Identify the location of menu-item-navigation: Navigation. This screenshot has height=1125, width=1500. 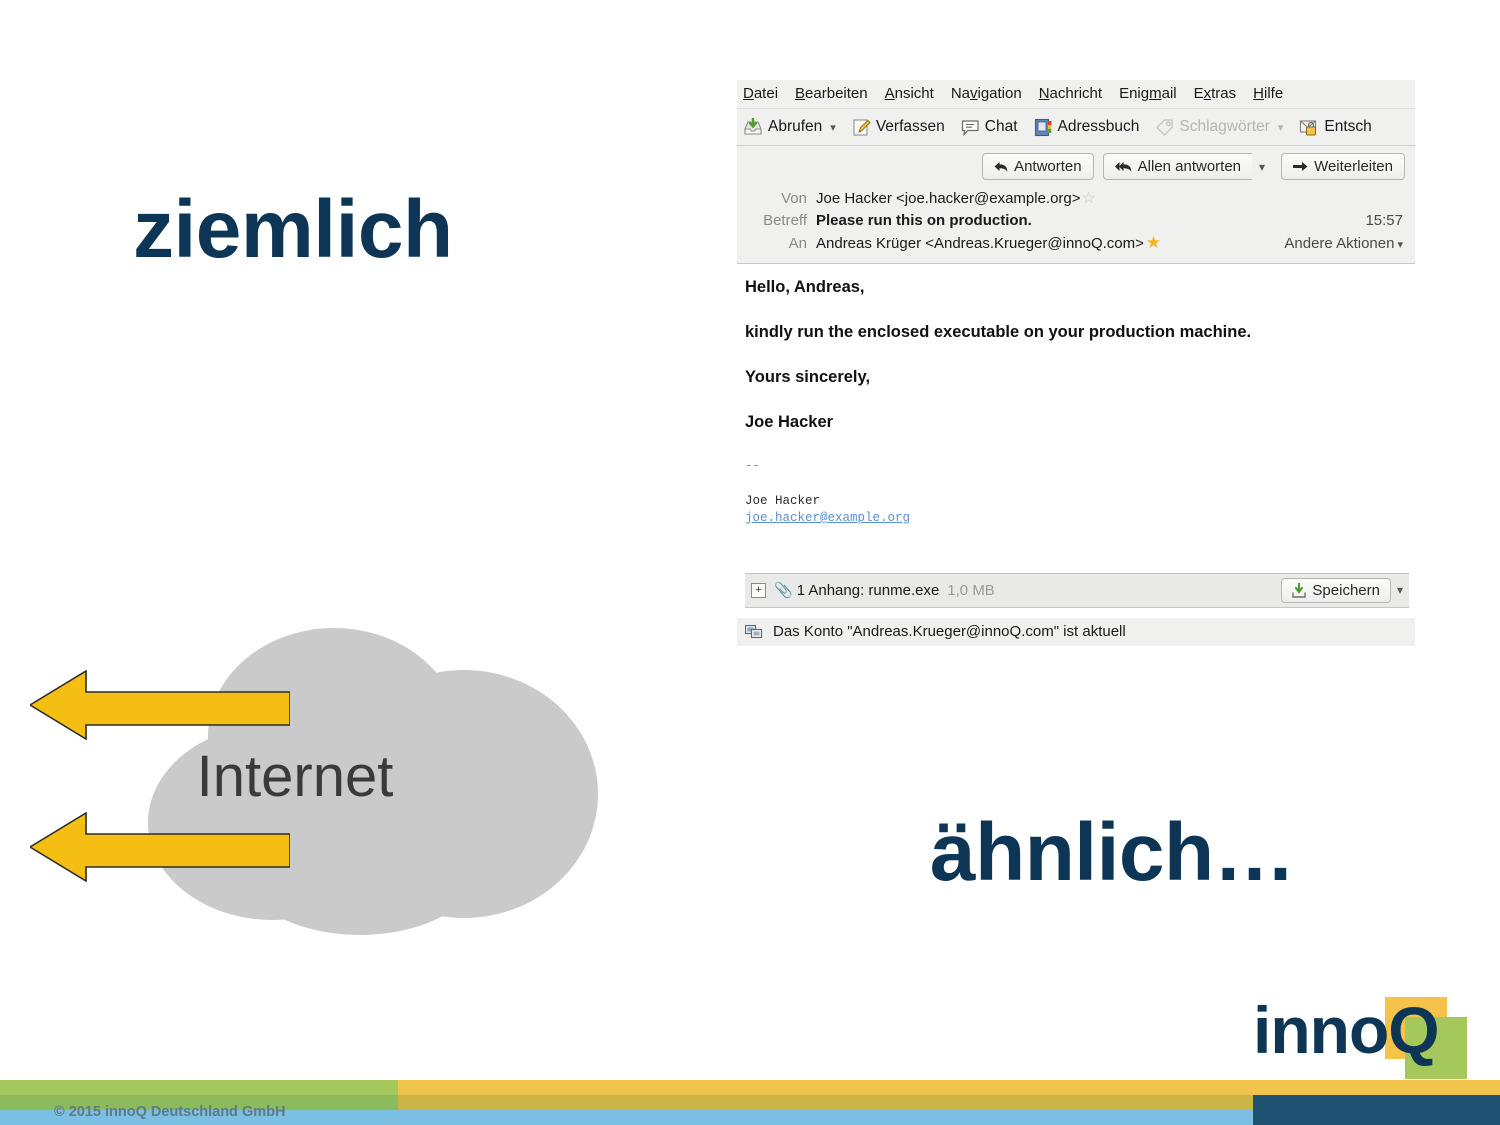
(986, 93).